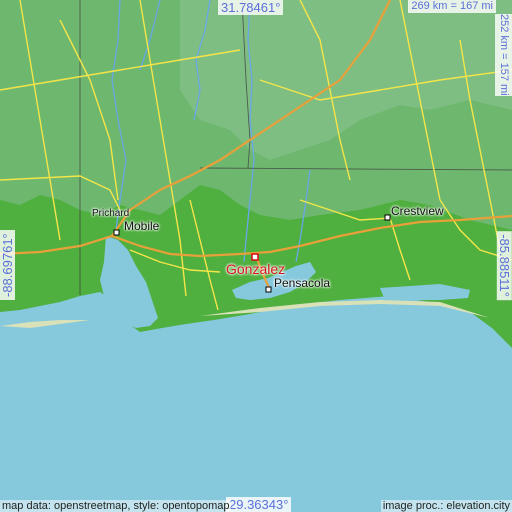  What do you see at coordinates (446, 506) in the screenshot?
I see `processing-attribution: image proc.: elevation.city` at bounding box center [446, 506].